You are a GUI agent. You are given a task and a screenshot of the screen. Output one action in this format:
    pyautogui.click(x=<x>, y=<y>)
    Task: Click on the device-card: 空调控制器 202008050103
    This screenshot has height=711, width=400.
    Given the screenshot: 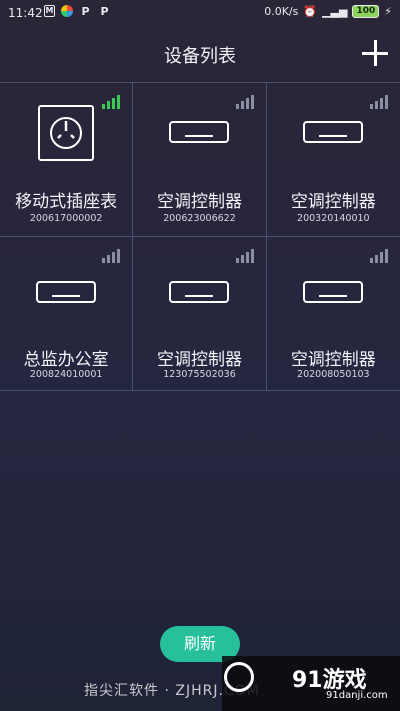 What is the action you would take?
    pyautogui.click(x=333, y=314)
    